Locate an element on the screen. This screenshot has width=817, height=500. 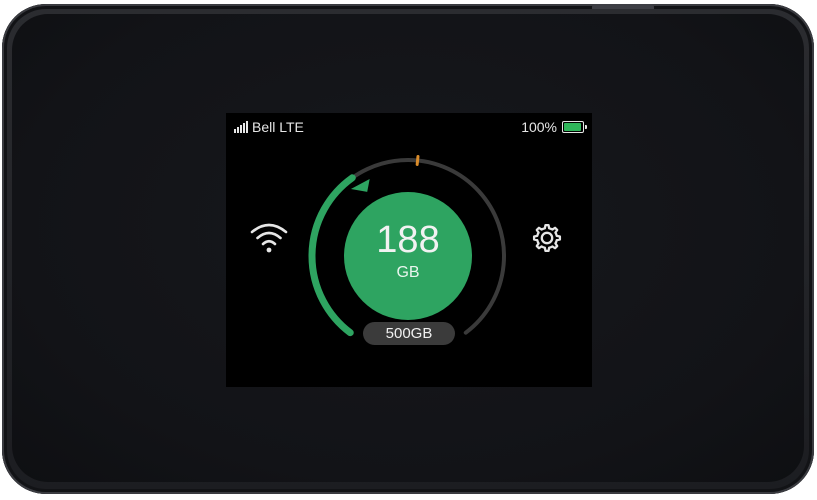
status-battery: 100% is located at coordinates (554, 127).